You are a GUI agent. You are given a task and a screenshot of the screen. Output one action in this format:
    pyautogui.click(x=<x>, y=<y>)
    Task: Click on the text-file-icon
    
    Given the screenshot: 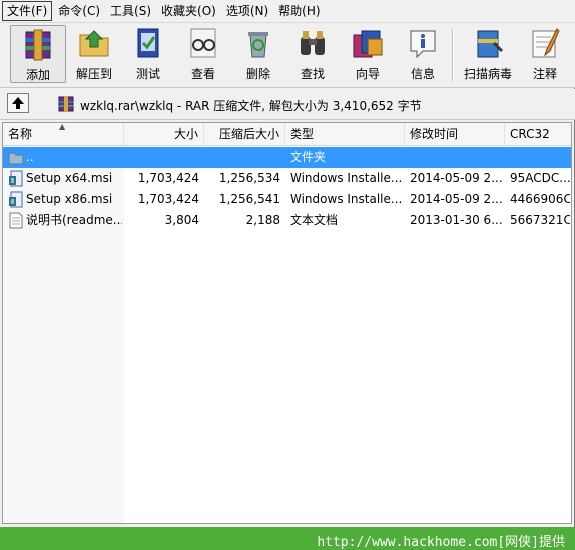 What is the action you would take?
    pyautogui.click(x=16, y=220)
    